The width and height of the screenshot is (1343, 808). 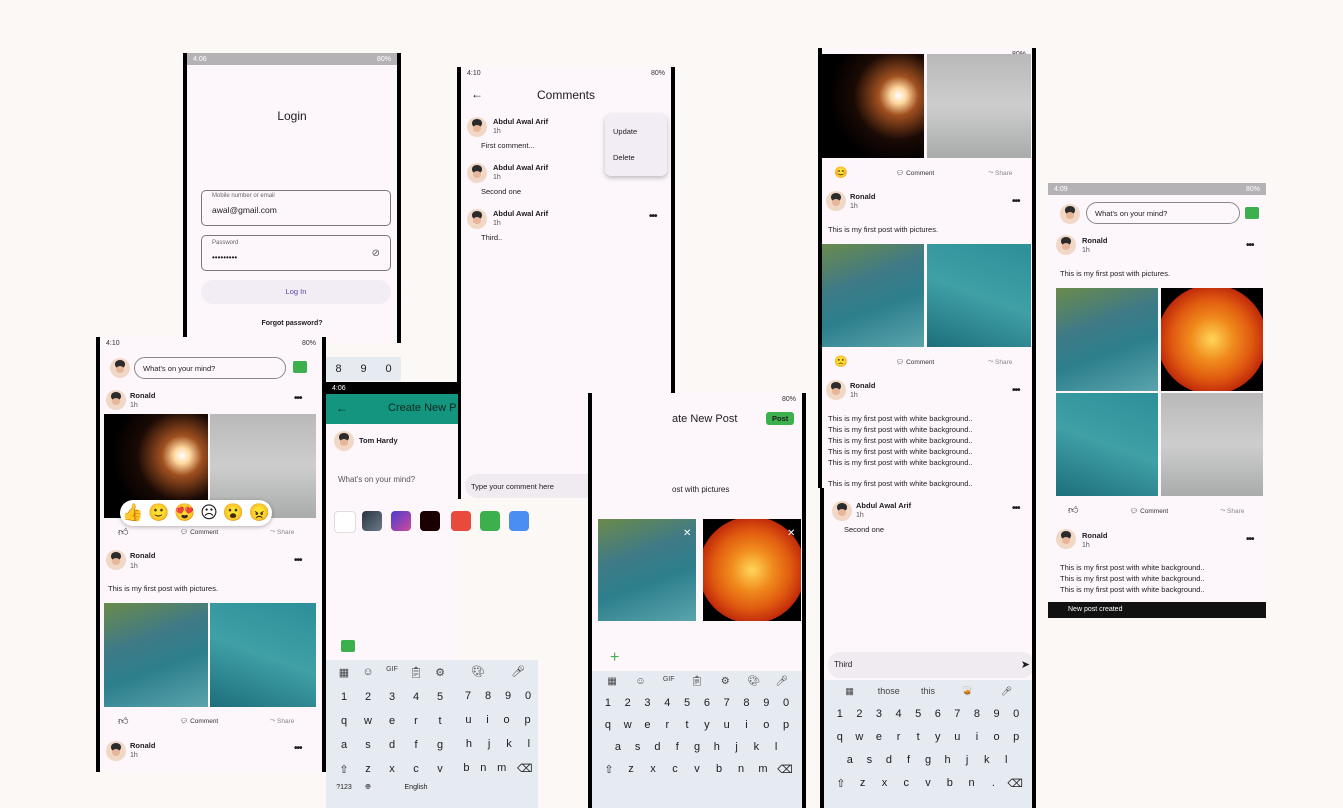 What do you see at coordinates (468, 696) in the screenshot?
I see `key: 7` at bounding box center [468, 696].